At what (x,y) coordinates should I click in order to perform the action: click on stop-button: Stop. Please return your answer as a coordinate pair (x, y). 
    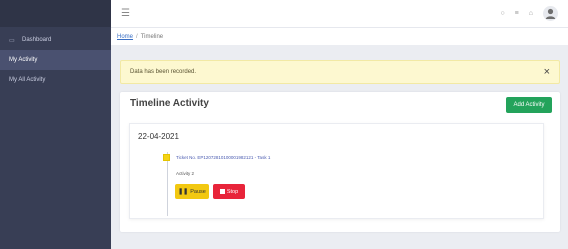
    Looking at the image, I should click on (229, 191).